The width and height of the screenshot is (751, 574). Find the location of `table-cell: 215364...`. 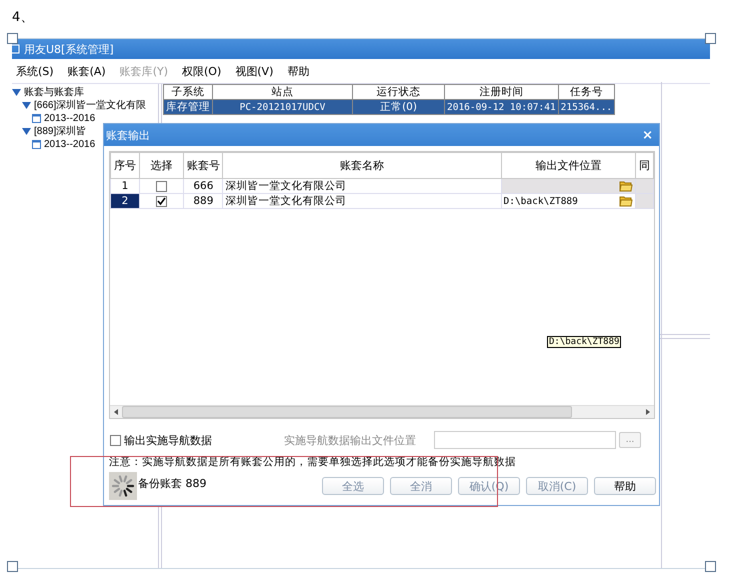

table-cell: 215364... is located at coordinates (586, 107).